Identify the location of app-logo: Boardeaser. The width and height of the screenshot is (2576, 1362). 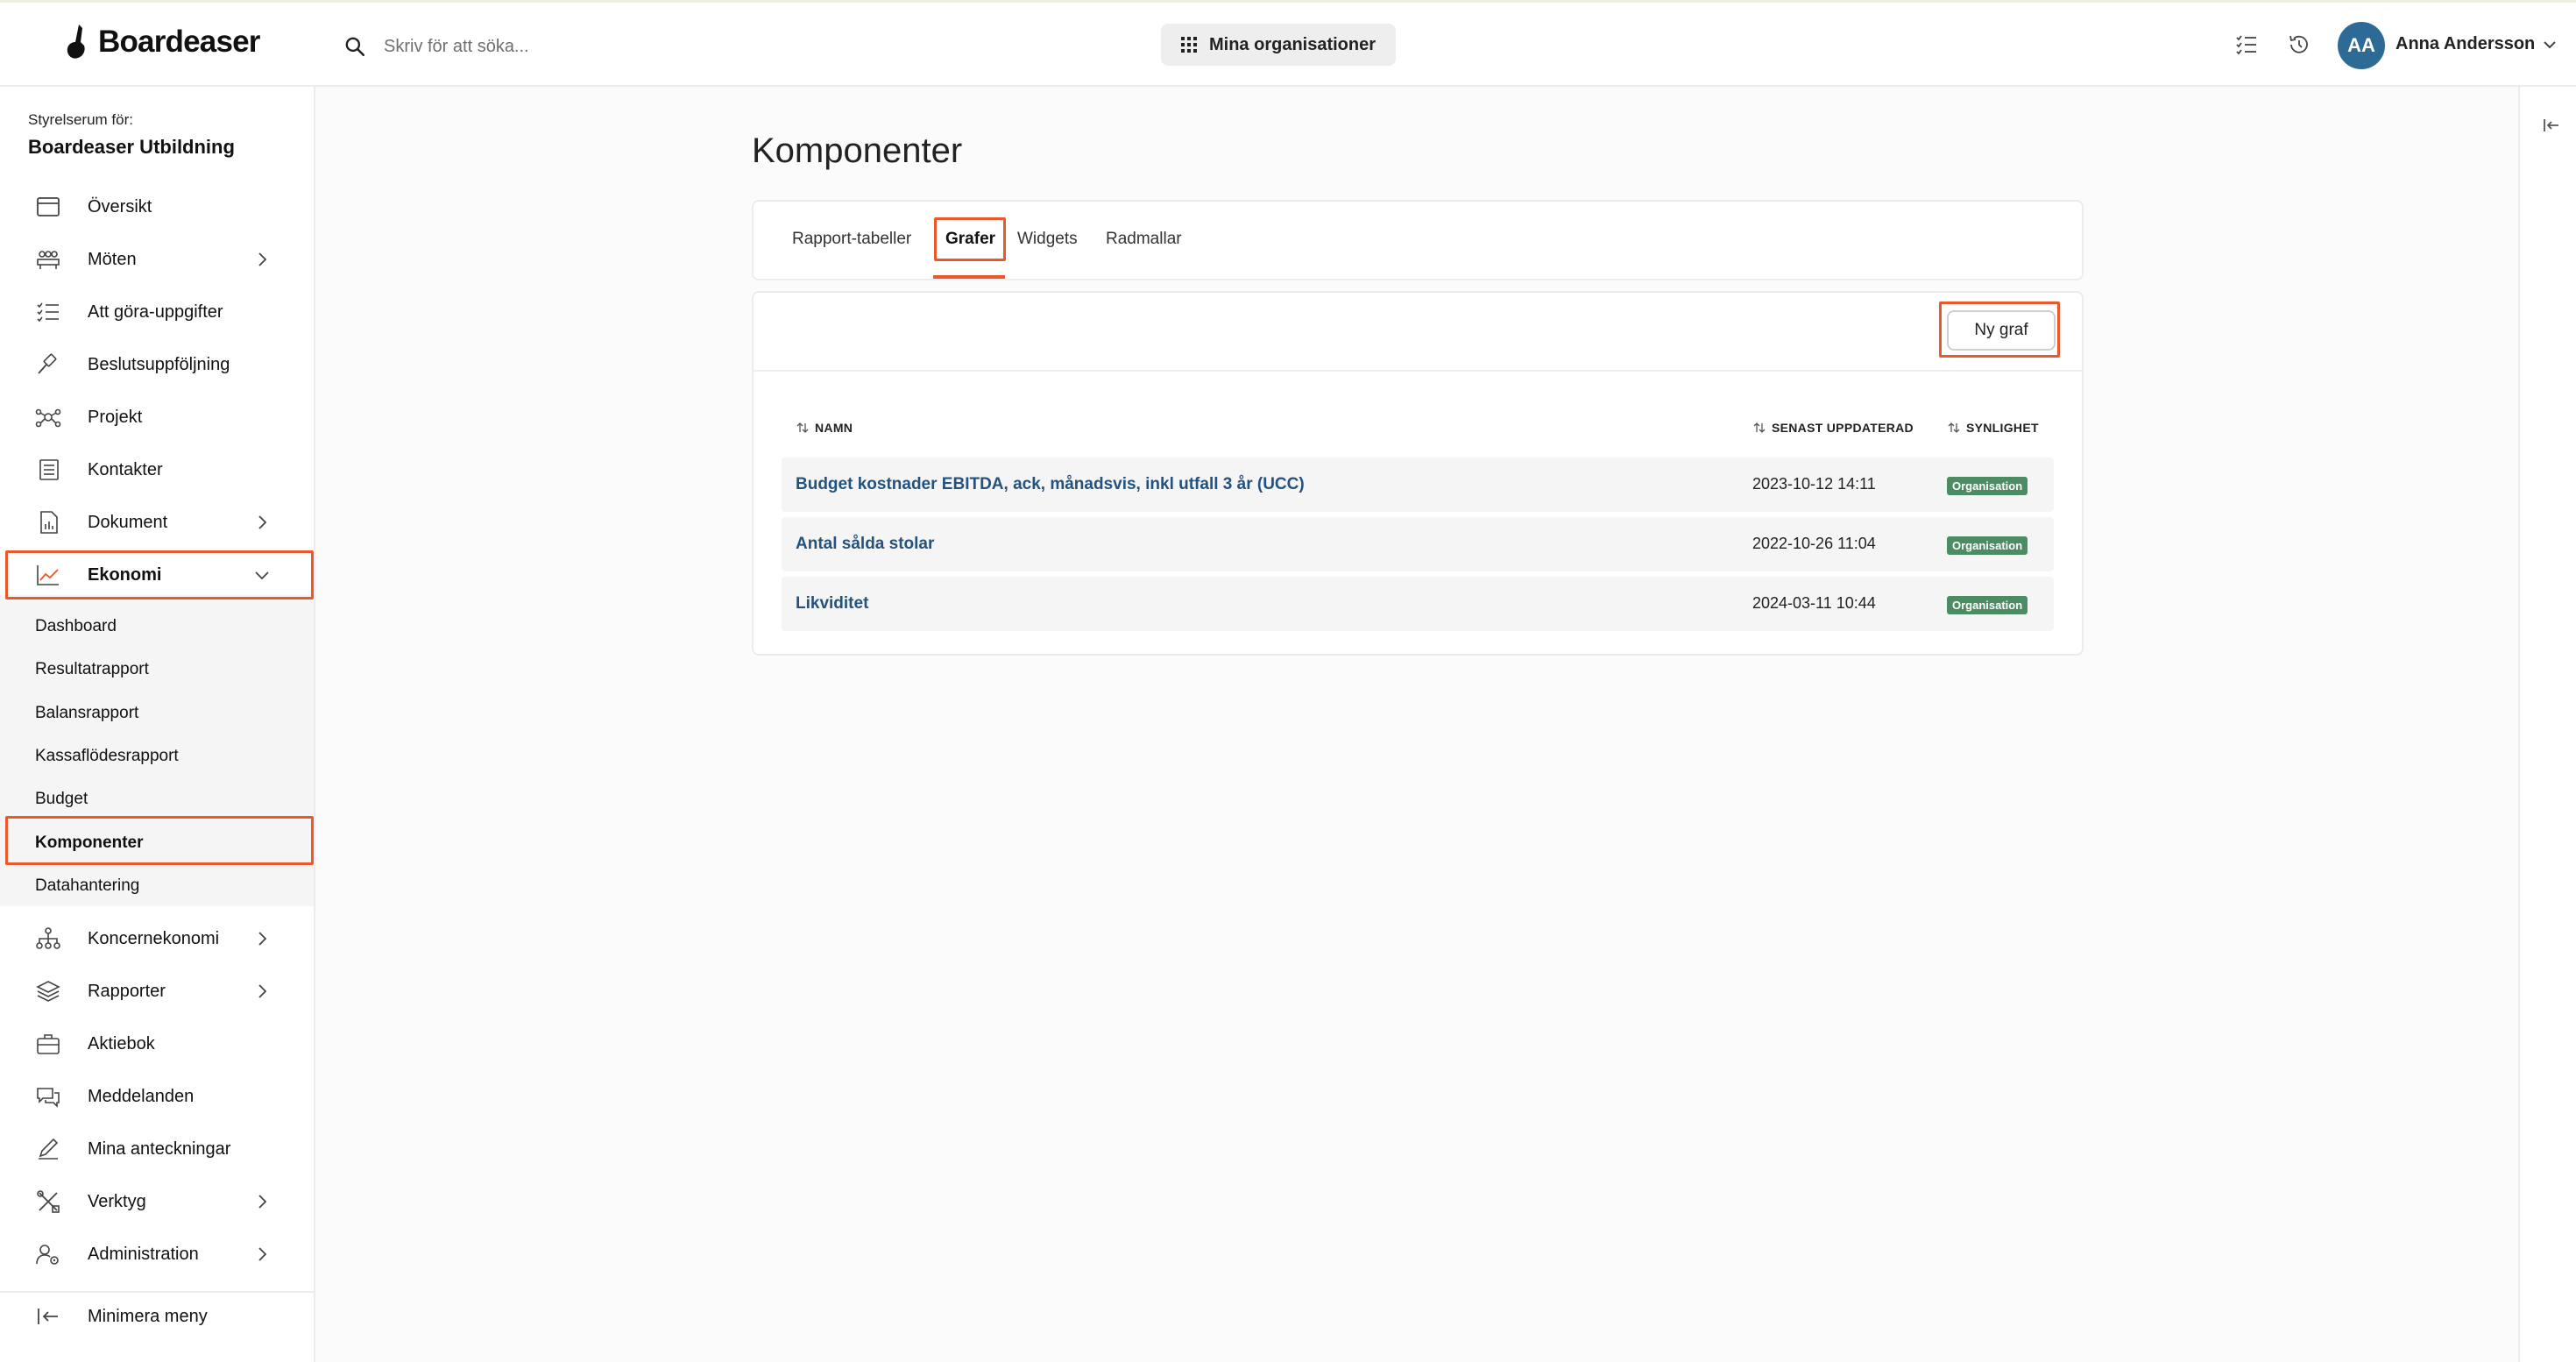
(161, 42).